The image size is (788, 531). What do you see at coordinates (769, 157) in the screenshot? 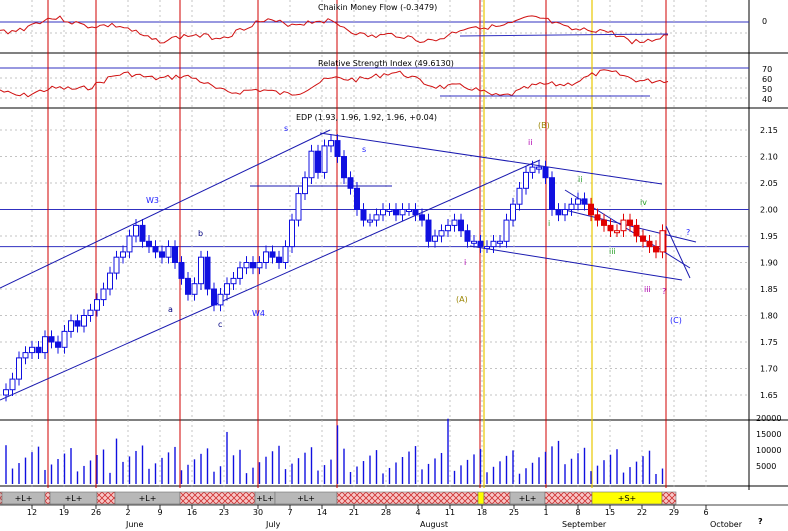
I see `price-tick-label: 2.10` at bounding box center [769, 157].